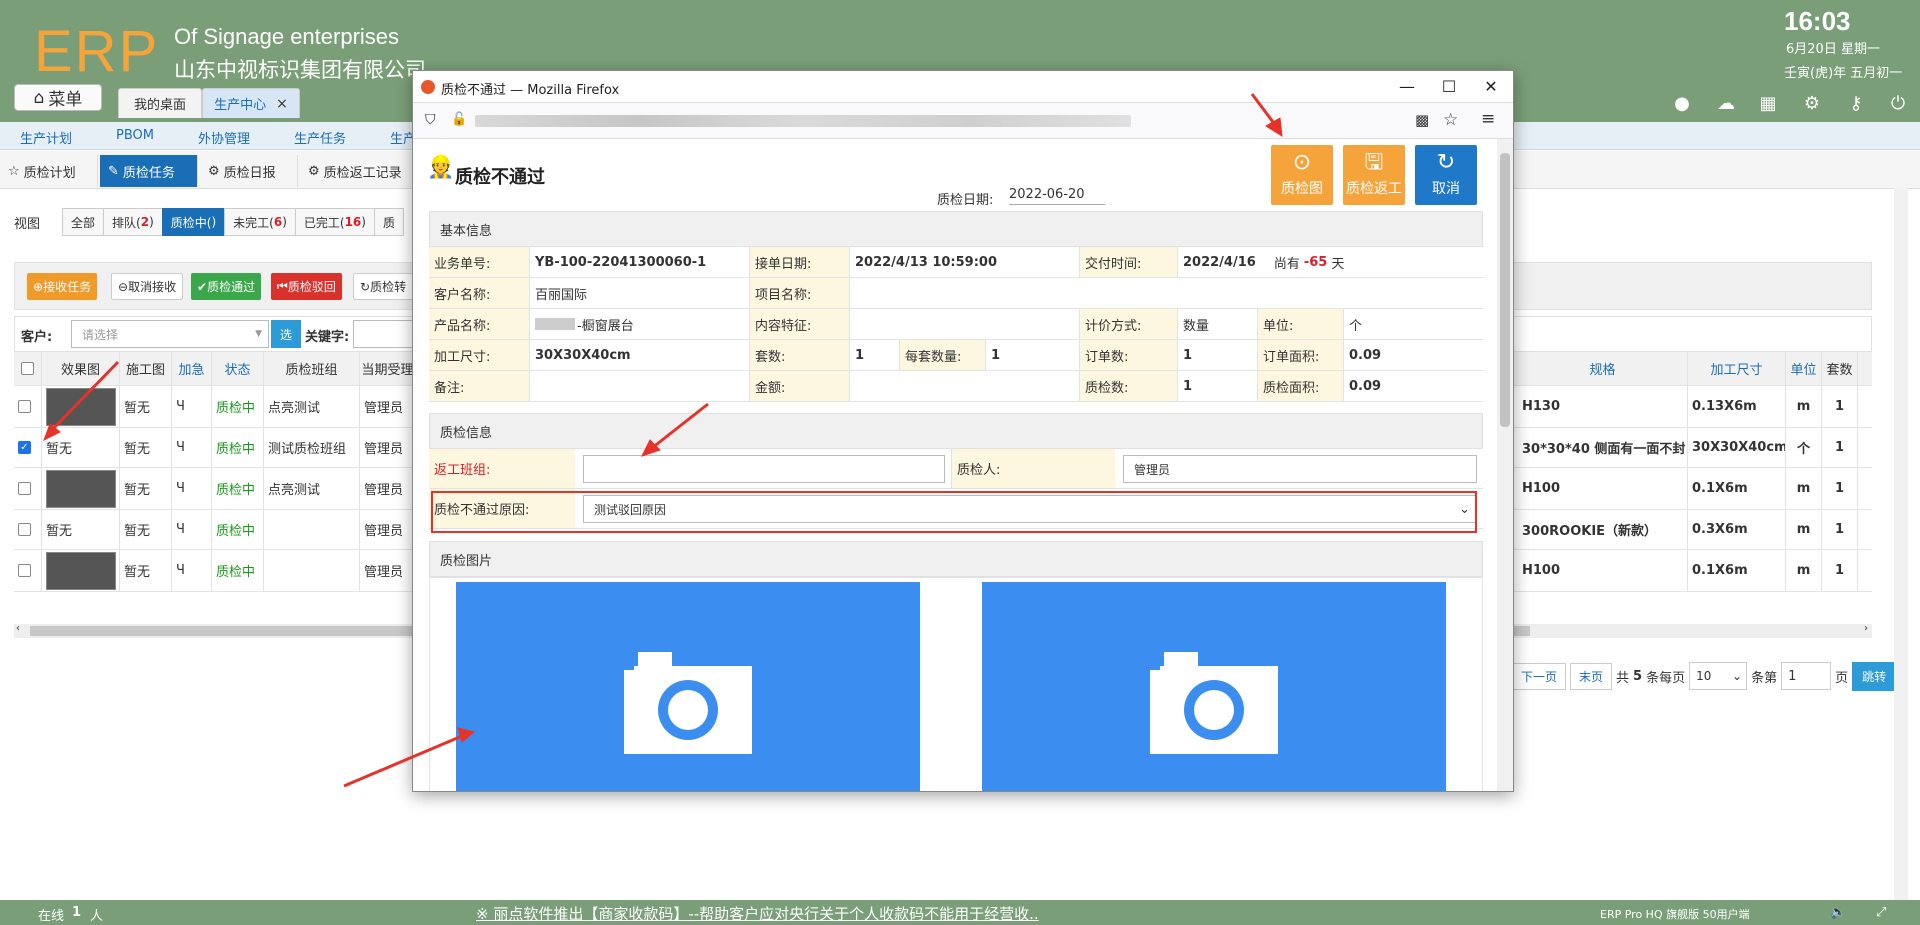  What do you see at coordinates (1422, 120) in the screenshot?
I see `qr-icon: ▩` at bounding box center [1422, 120].